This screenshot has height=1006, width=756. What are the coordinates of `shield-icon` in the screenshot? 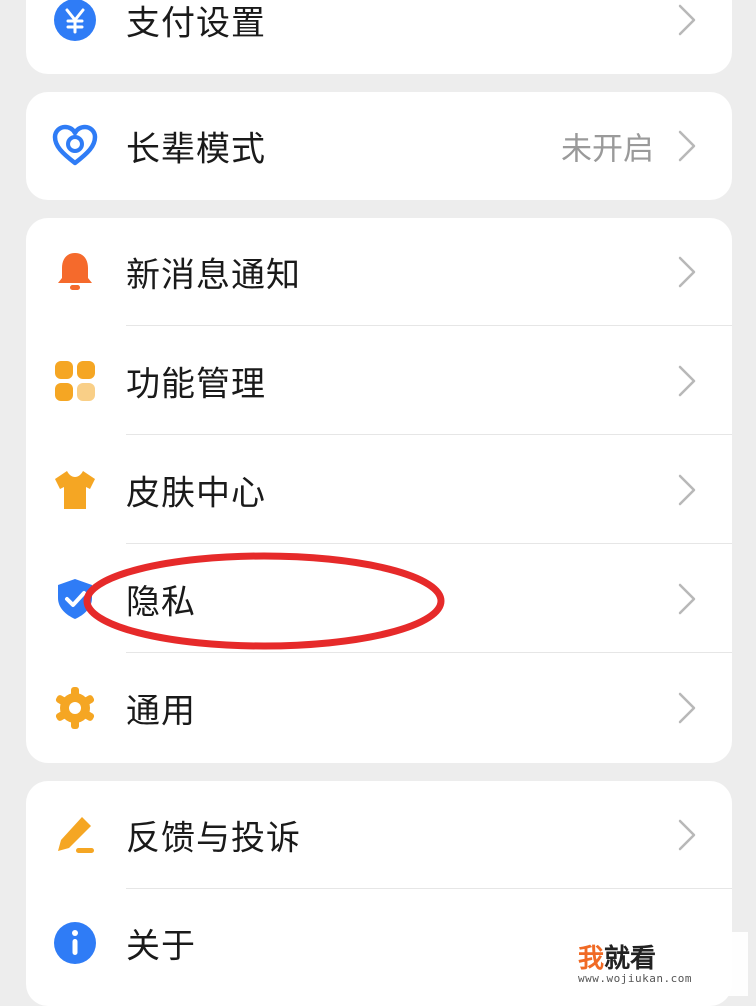 It's located at (75, 599).